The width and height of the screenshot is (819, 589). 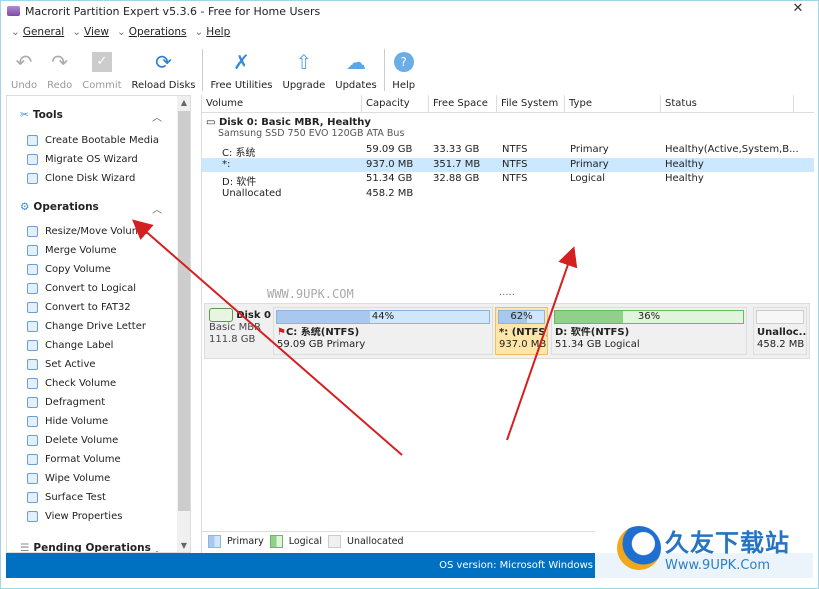 What do you see at coordinates (90, 32) in the screenshot?
I see `menu-view: ⌄ View` at bounding box center [90, 32].